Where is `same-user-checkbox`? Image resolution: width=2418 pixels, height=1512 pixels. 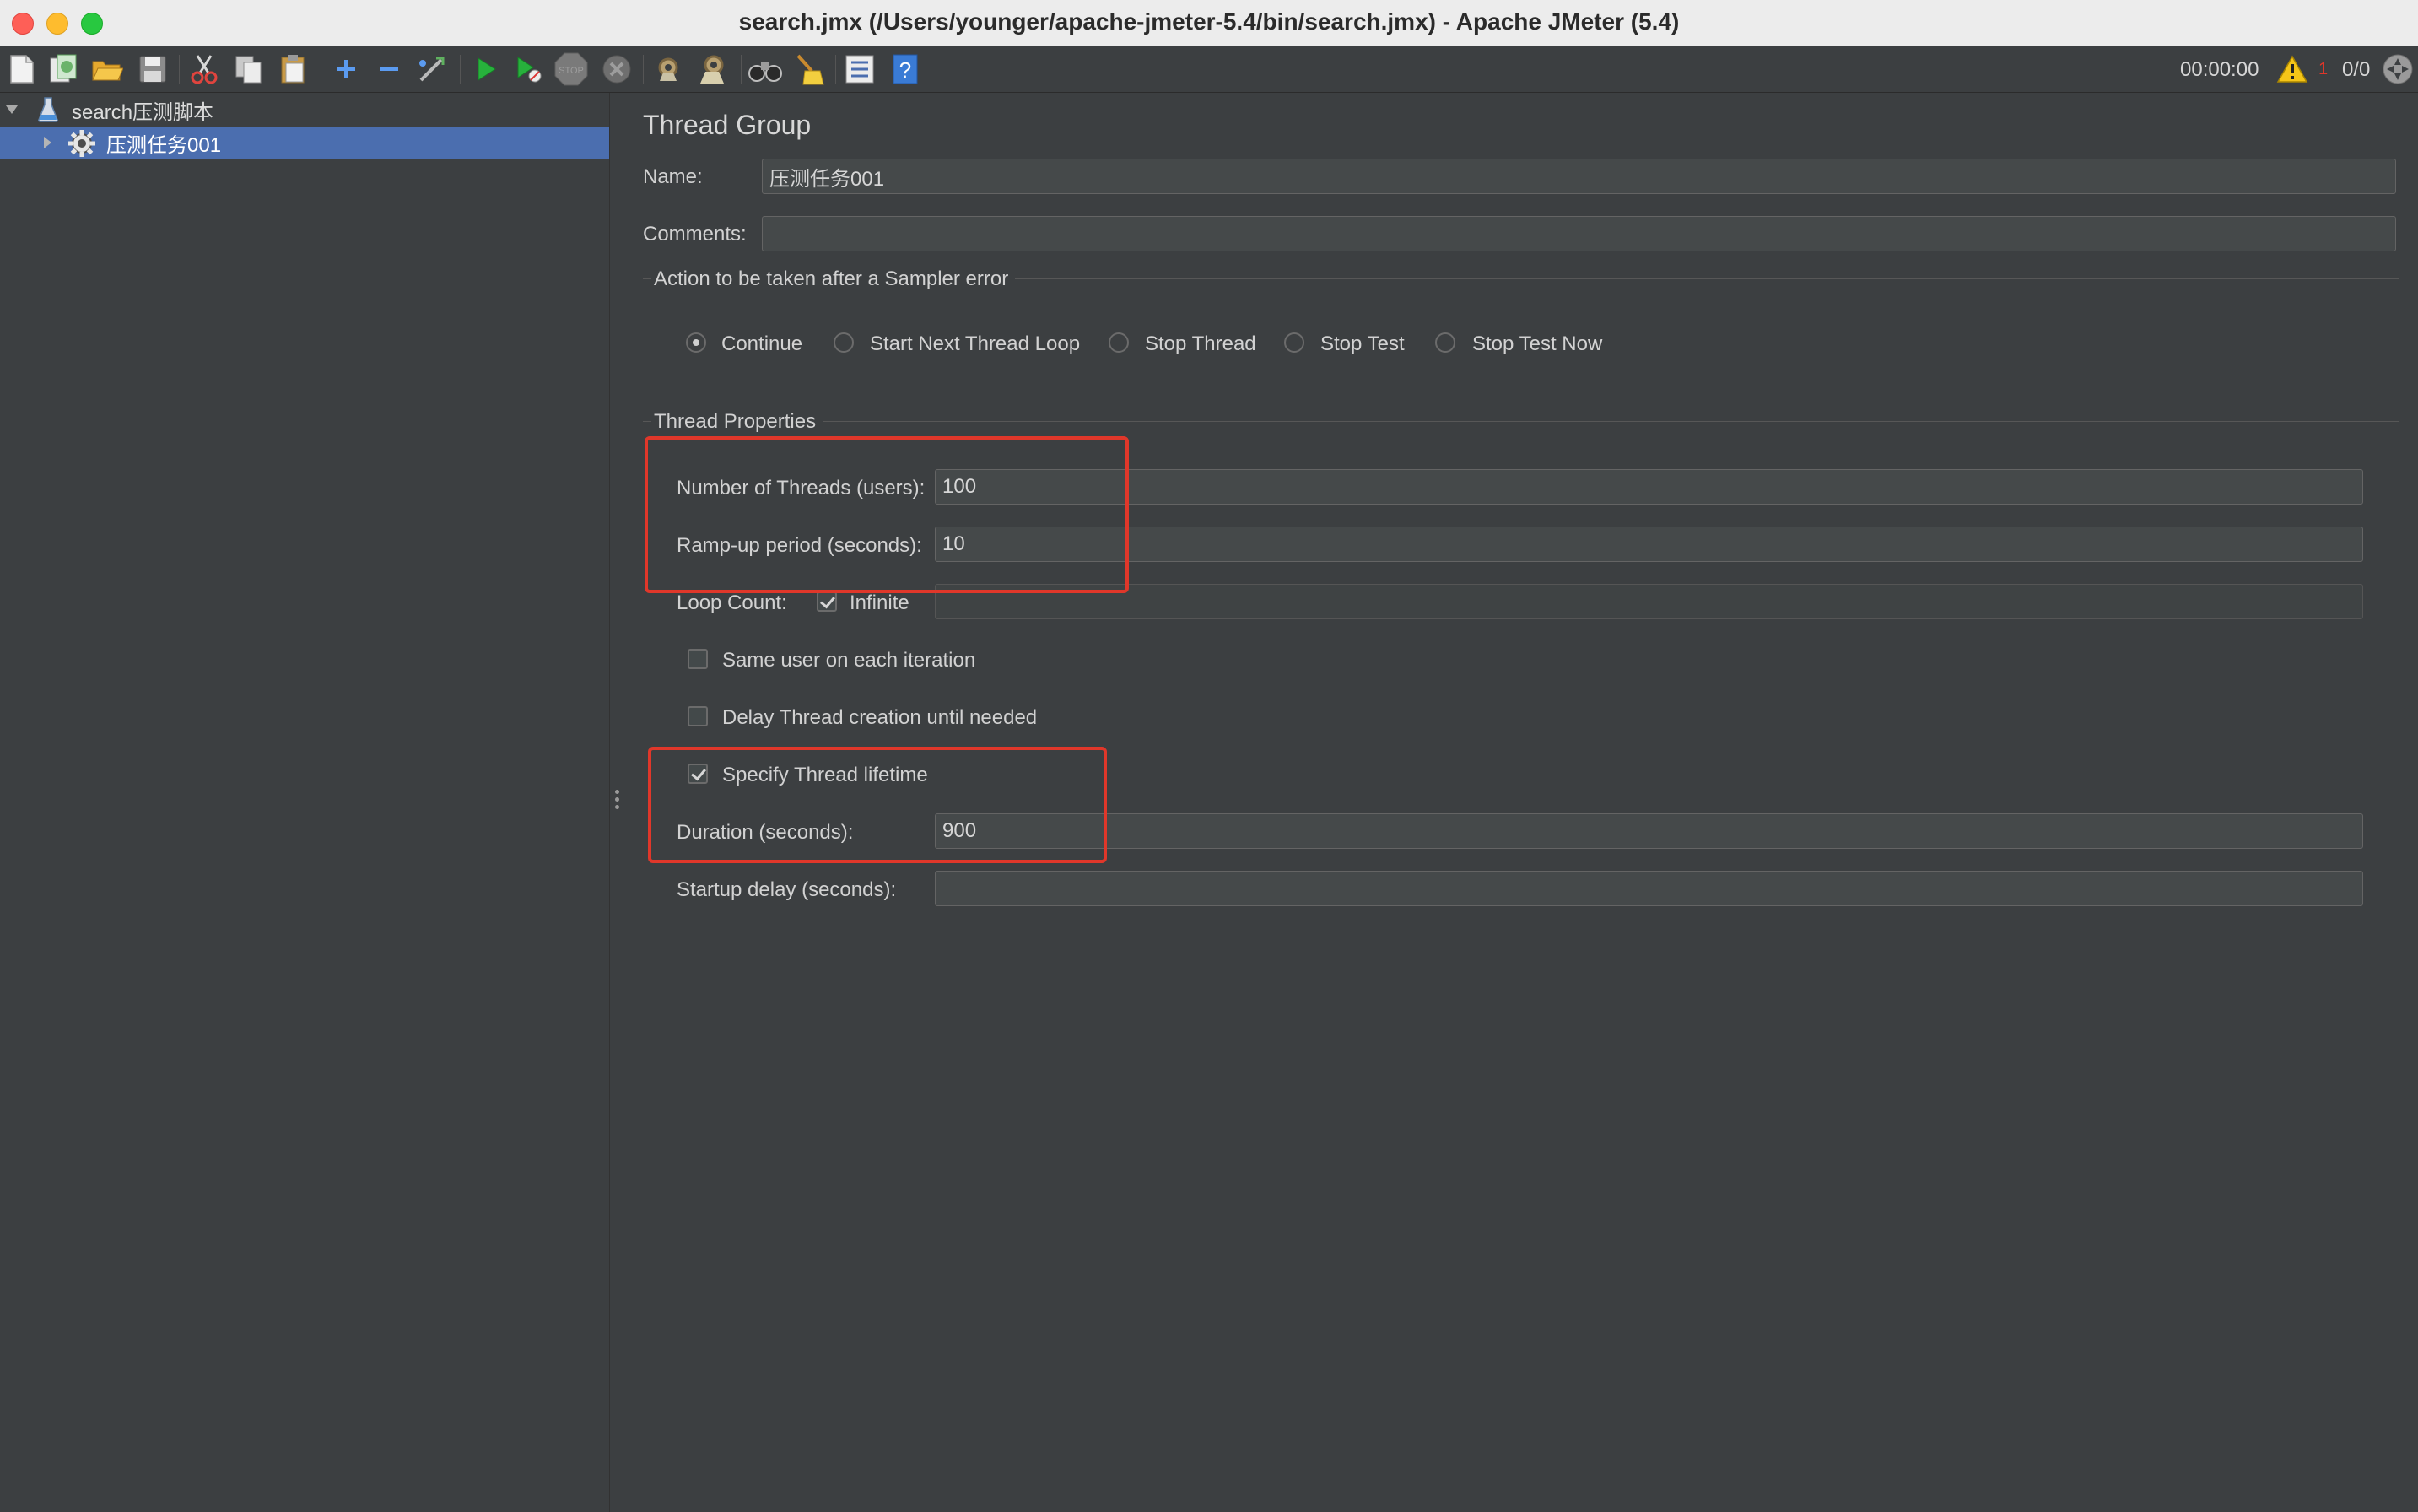 same-user-checkbox is located at coordinates (698, 659).